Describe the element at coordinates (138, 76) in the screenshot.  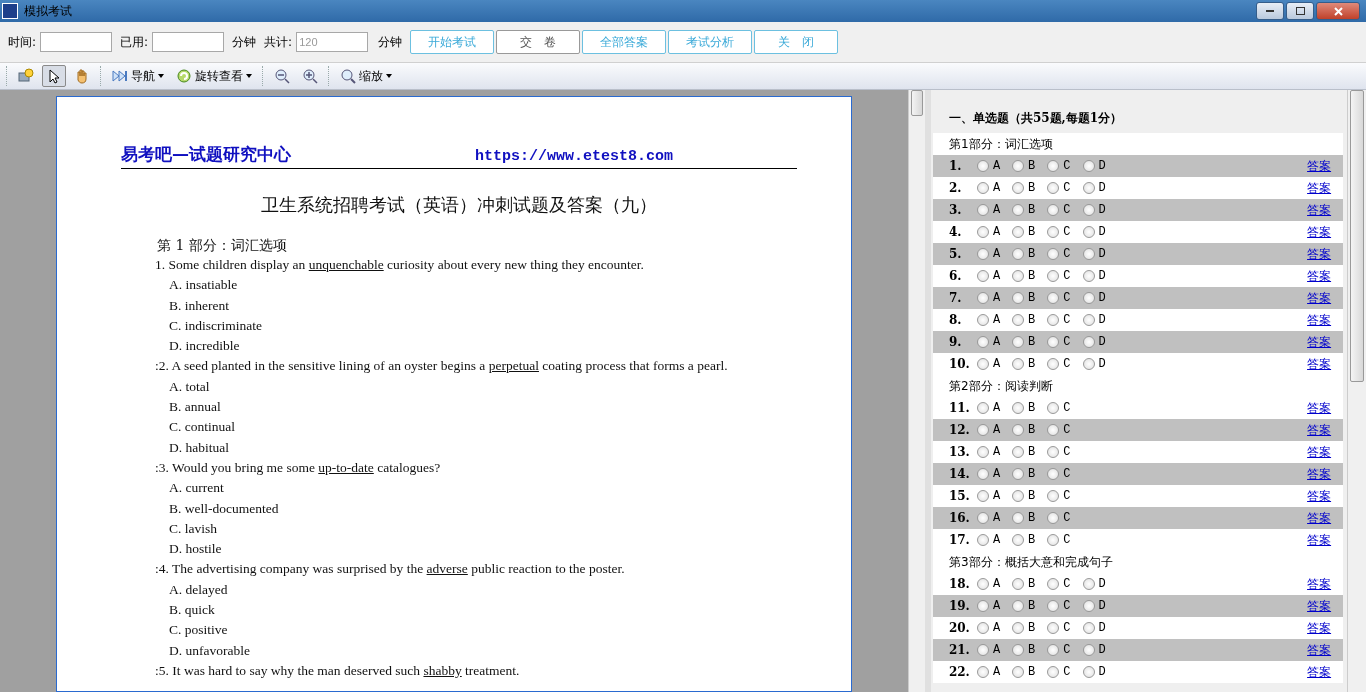
I see `toolbar-menu-button: 导航` at that location.